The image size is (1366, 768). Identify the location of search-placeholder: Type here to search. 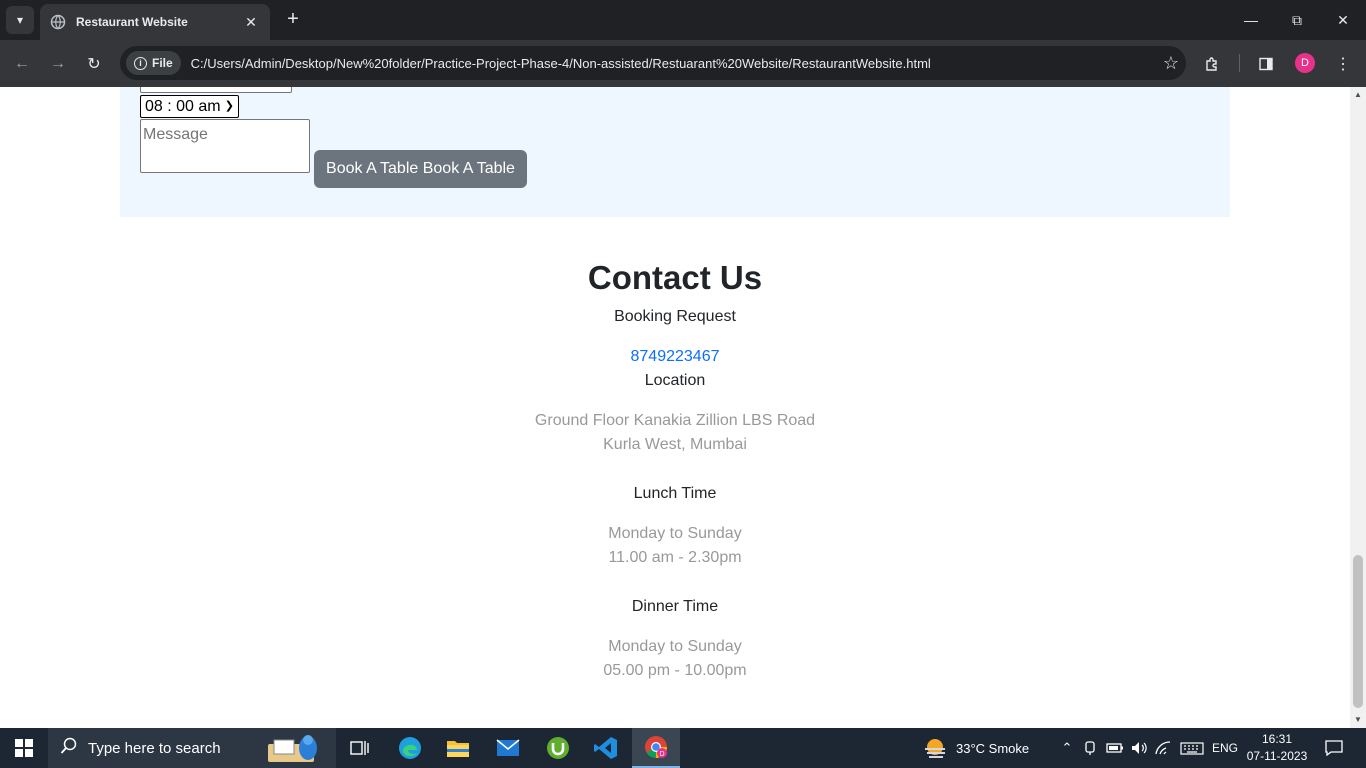
(154, 748).